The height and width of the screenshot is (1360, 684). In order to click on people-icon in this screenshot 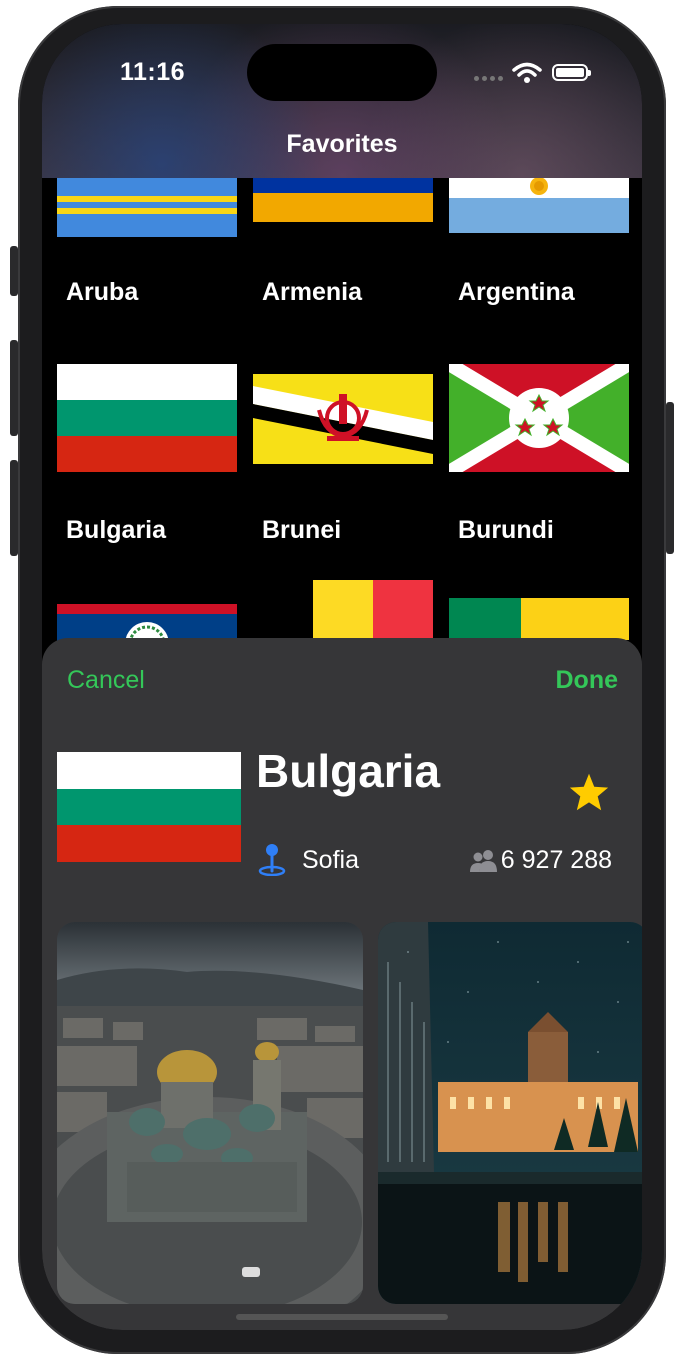, I will do `click(483, 860)`.